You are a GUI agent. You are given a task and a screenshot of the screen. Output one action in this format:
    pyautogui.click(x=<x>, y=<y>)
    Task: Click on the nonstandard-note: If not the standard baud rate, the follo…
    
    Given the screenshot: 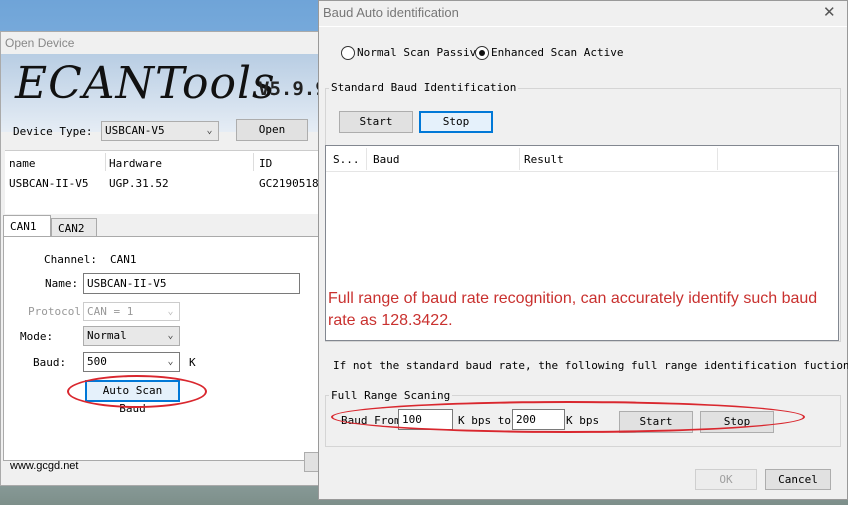 What is the action you would take?
    pyautogui.click(x=590, y=365)
    